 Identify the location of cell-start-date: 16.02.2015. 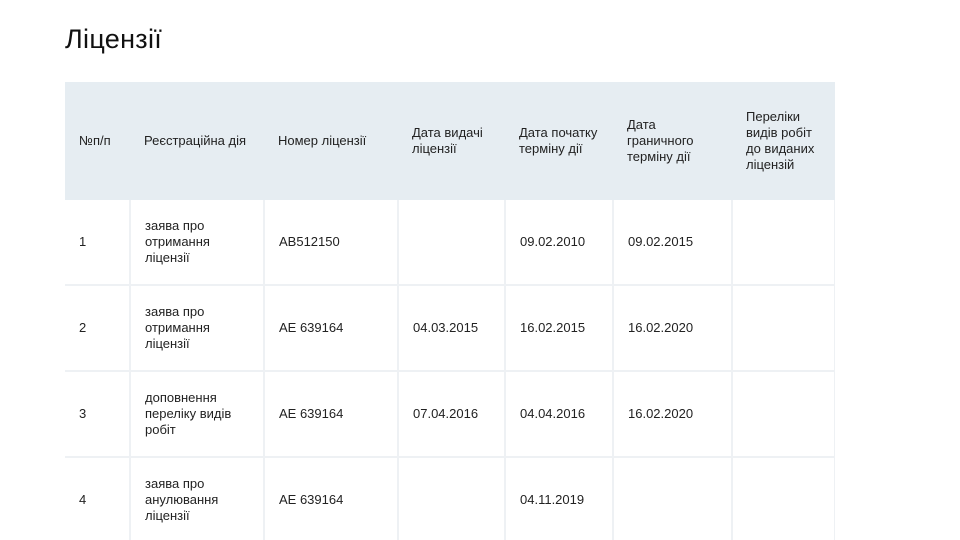
(559, 328).